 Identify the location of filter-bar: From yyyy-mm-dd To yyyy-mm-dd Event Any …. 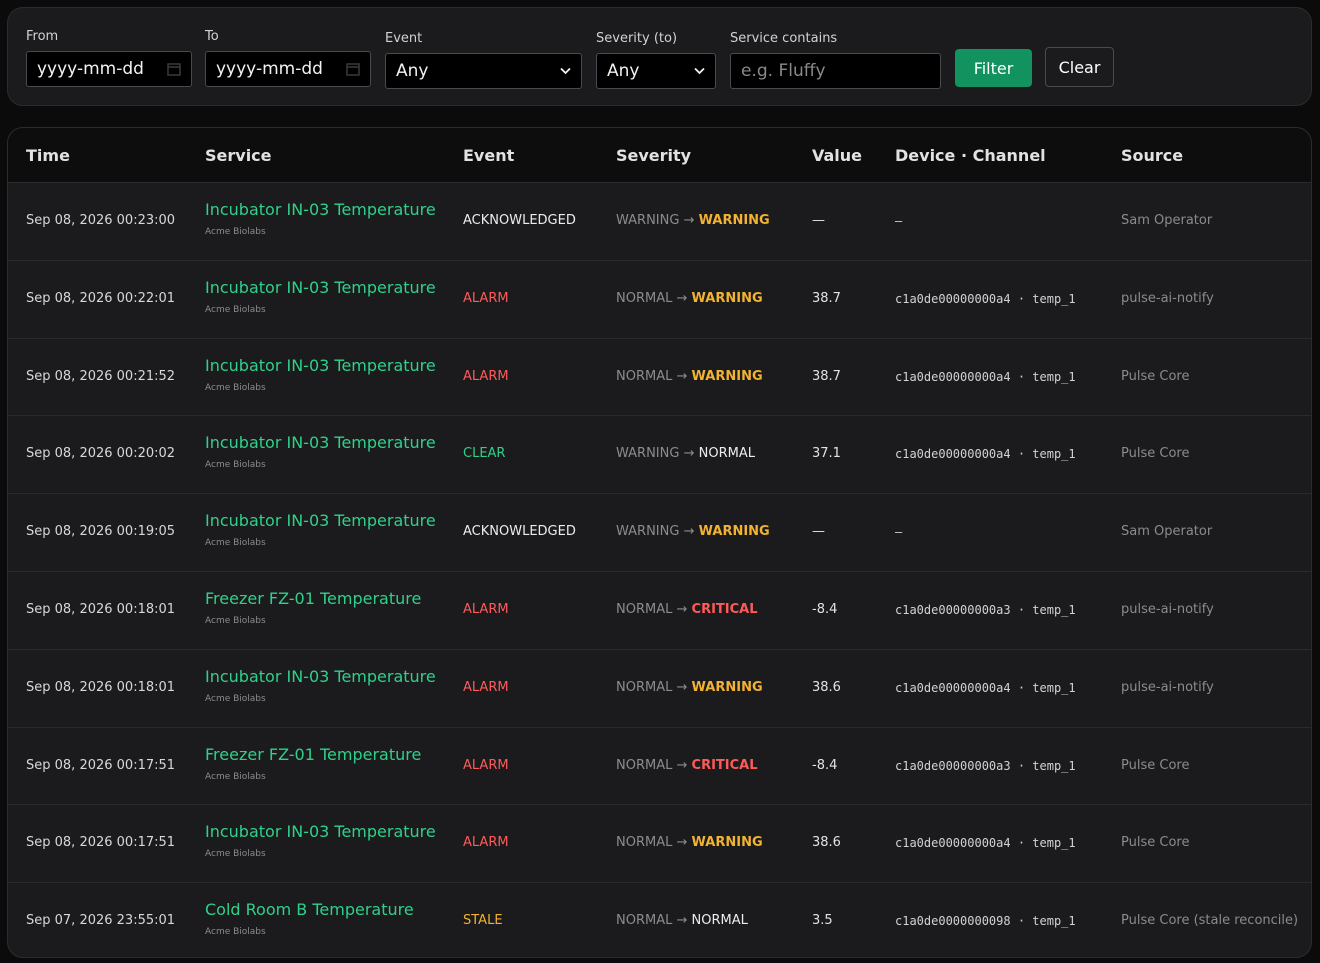
(659, 56).